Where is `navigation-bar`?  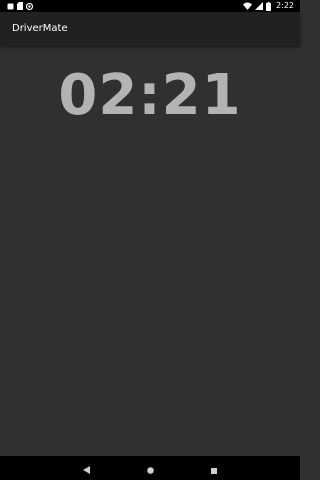
navigation-bar is located at coordinates (150, 468).